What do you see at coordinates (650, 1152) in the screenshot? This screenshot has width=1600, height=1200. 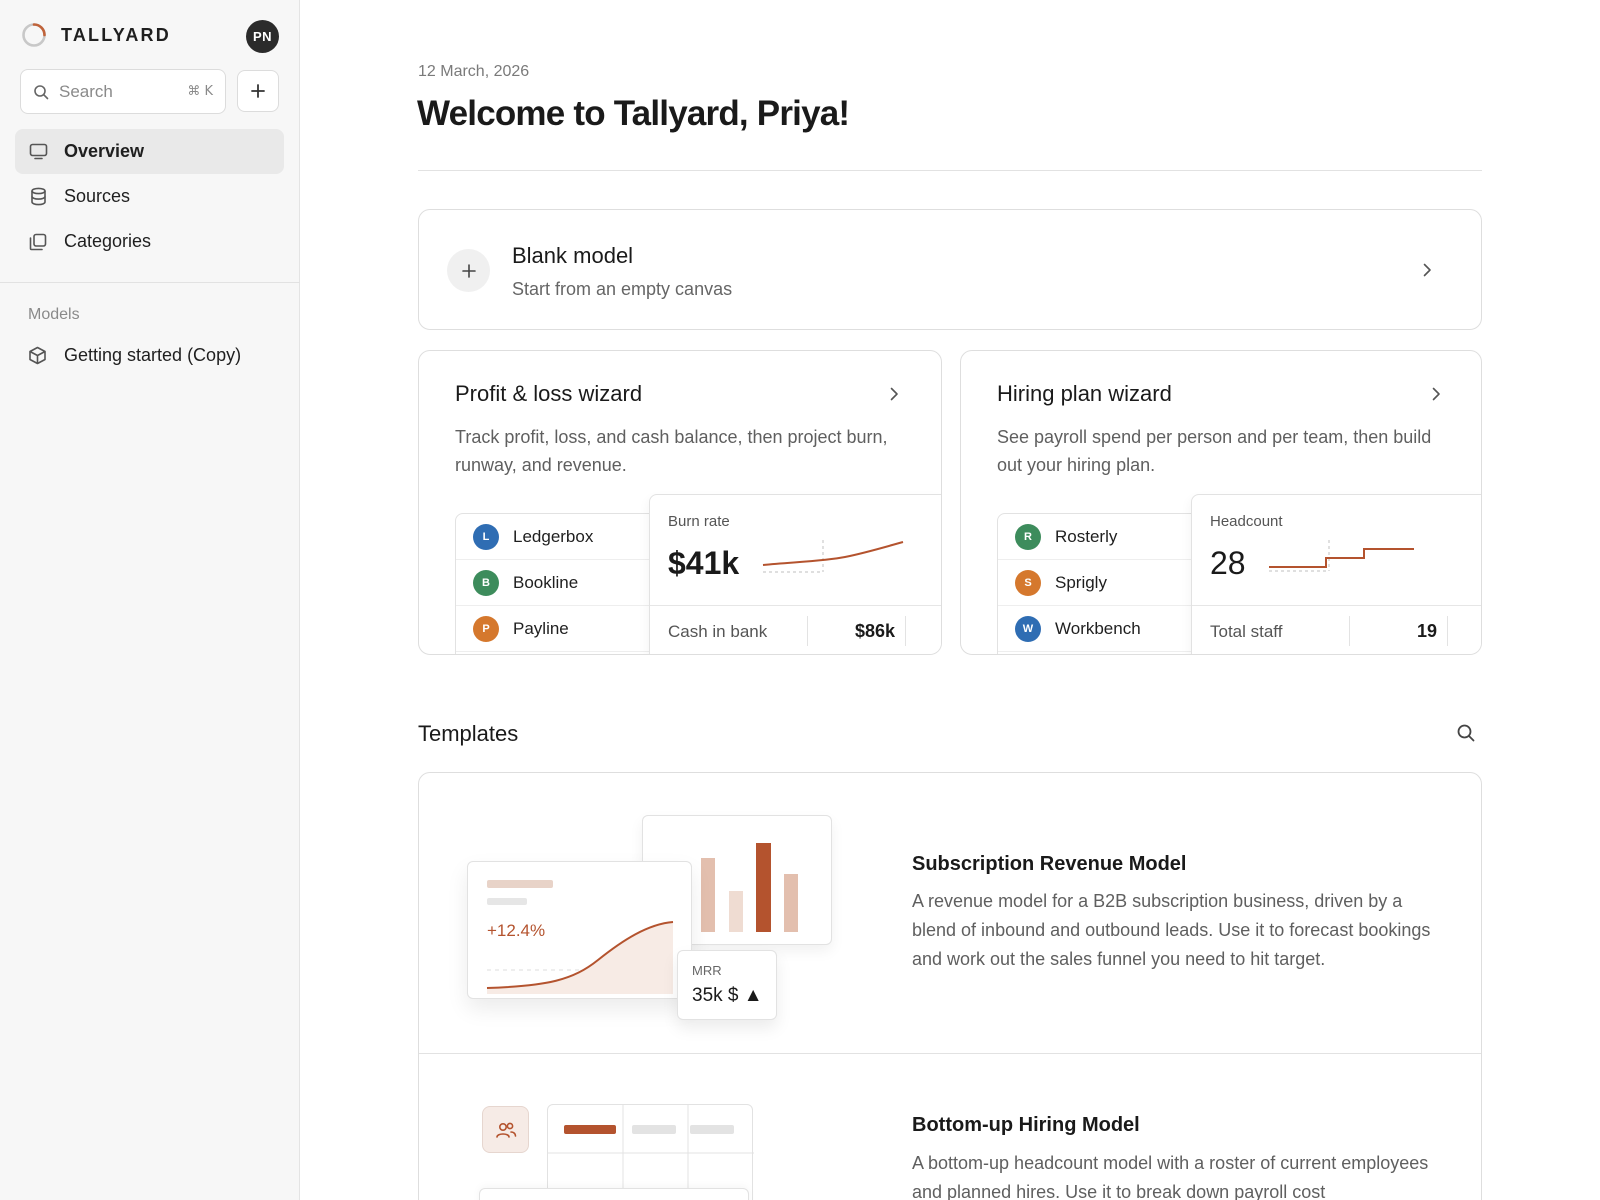 I see `table-illustration` at bounding box center [650, 1152].